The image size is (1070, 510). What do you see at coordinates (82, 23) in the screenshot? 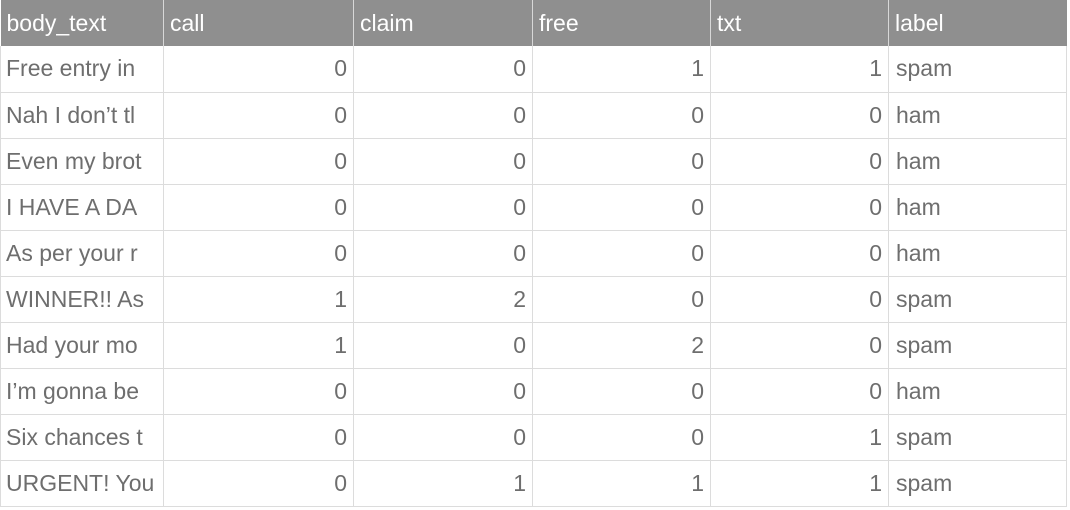
I see `column-header-body-text: body_text` at bounding box center [82, 23].